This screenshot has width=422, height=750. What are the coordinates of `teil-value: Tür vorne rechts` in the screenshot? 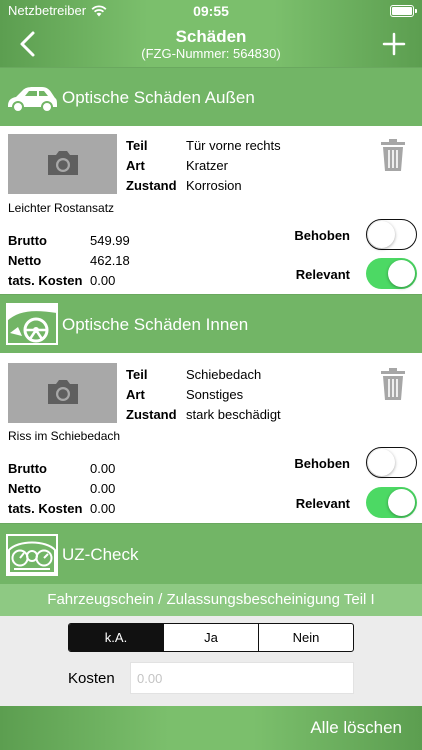 It's located at (233, 145).